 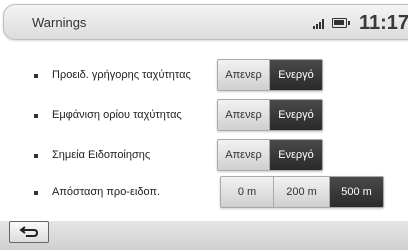 I want to click on toggle-alert-points: Απενερ Ενεργό, so click(x=270, y=155).